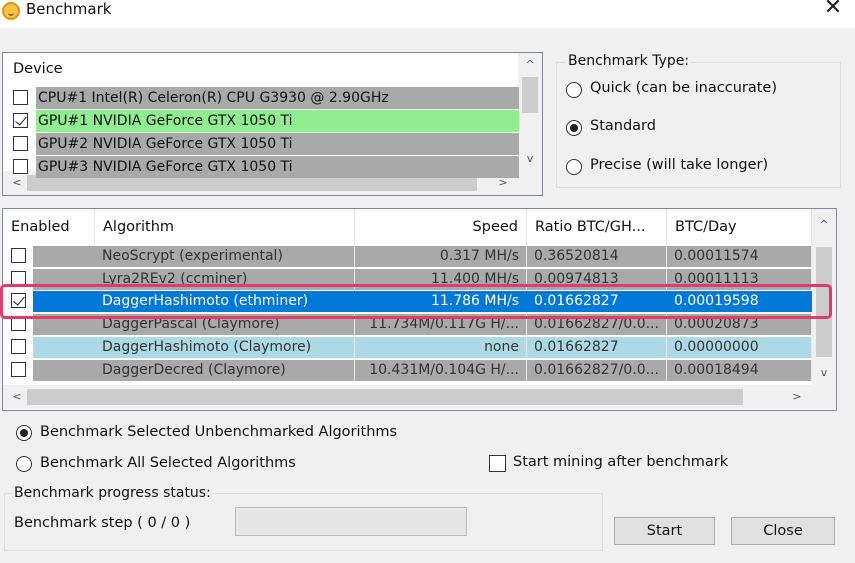 Image resolution: width=855 pixels, height=563 pixels. Describe the element at coordinates (277, 144) in the screenshot. I see `device-label: GPU#2 NVIDIA GeForce GTX 1050 Ti` at that location.